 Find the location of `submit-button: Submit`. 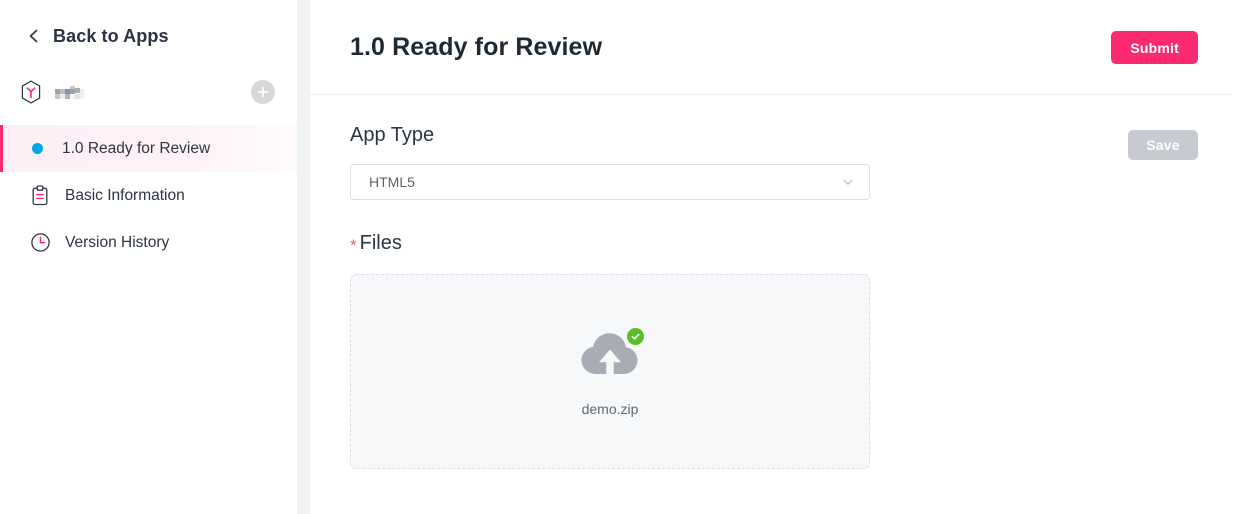

submit-button: Submit is located at coordinates (1154, 47).